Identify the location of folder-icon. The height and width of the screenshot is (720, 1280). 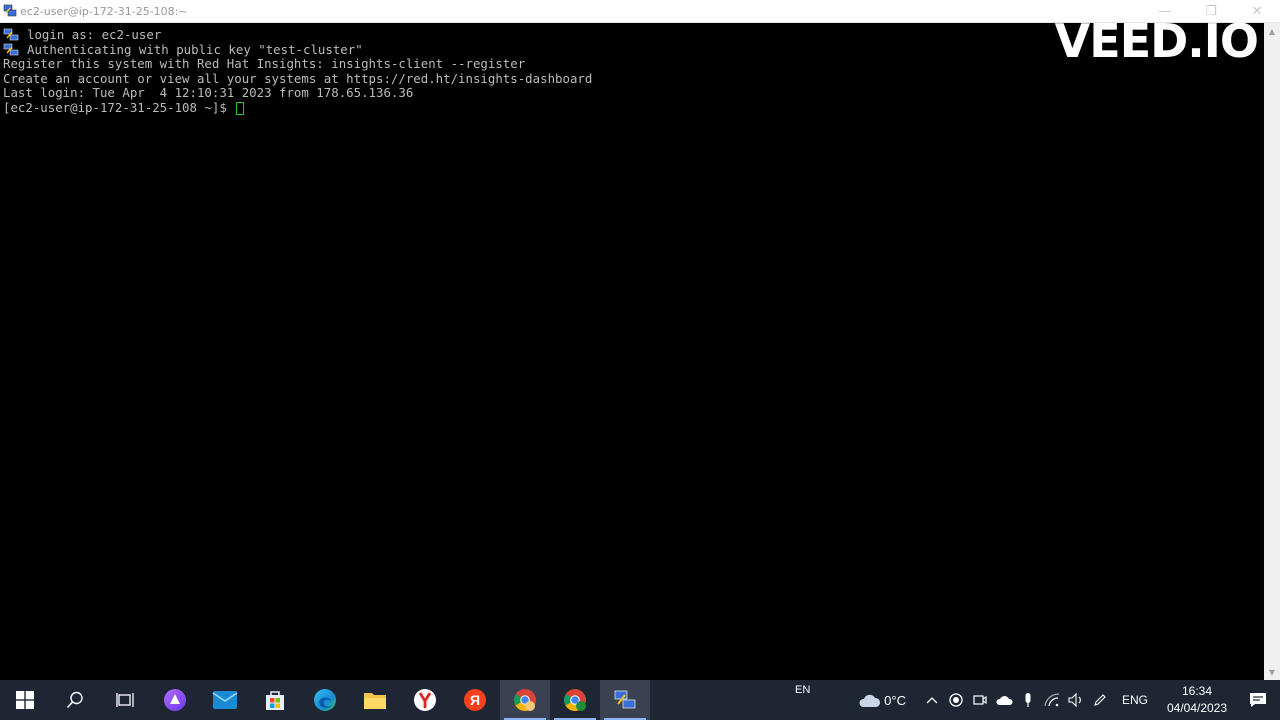
(375, 701).